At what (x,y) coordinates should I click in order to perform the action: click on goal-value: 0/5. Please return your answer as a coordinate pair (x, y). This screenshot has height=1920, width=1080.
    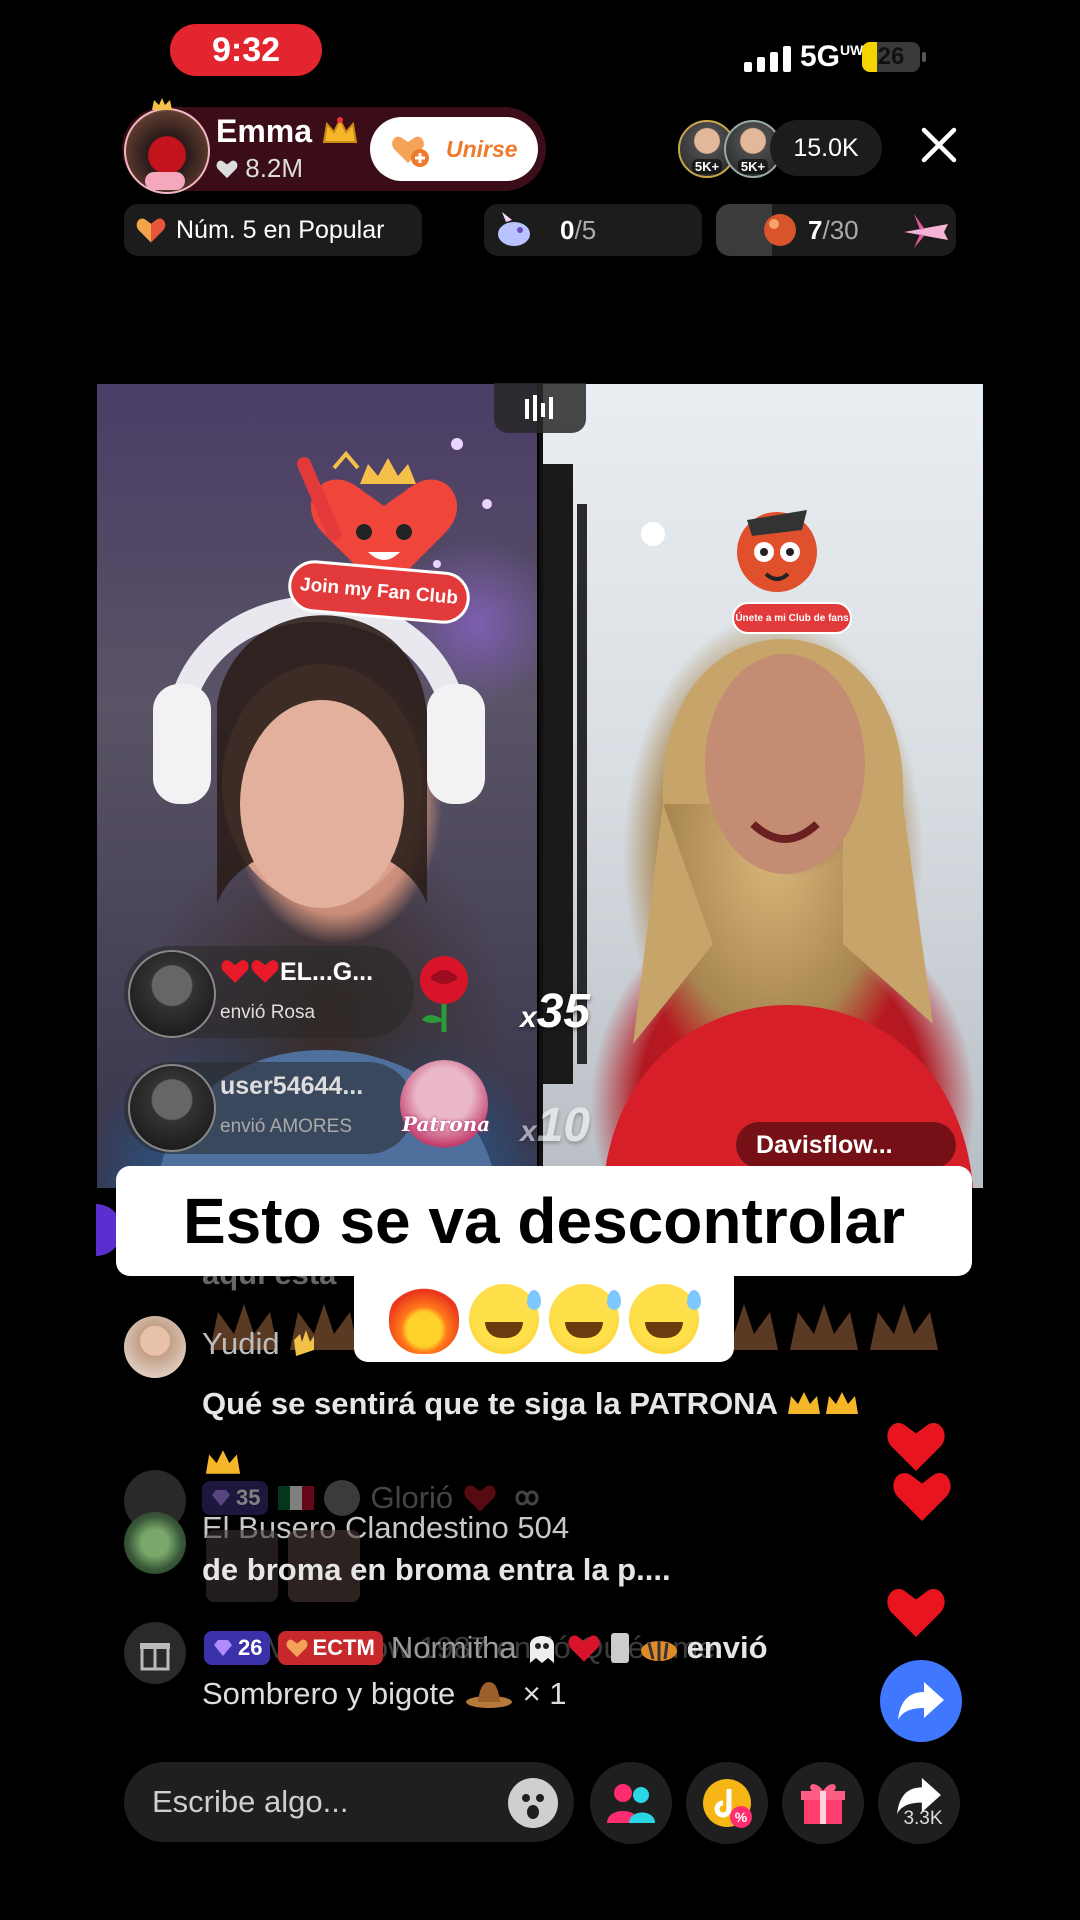
    Looking at the image, I should click on (578, 230).